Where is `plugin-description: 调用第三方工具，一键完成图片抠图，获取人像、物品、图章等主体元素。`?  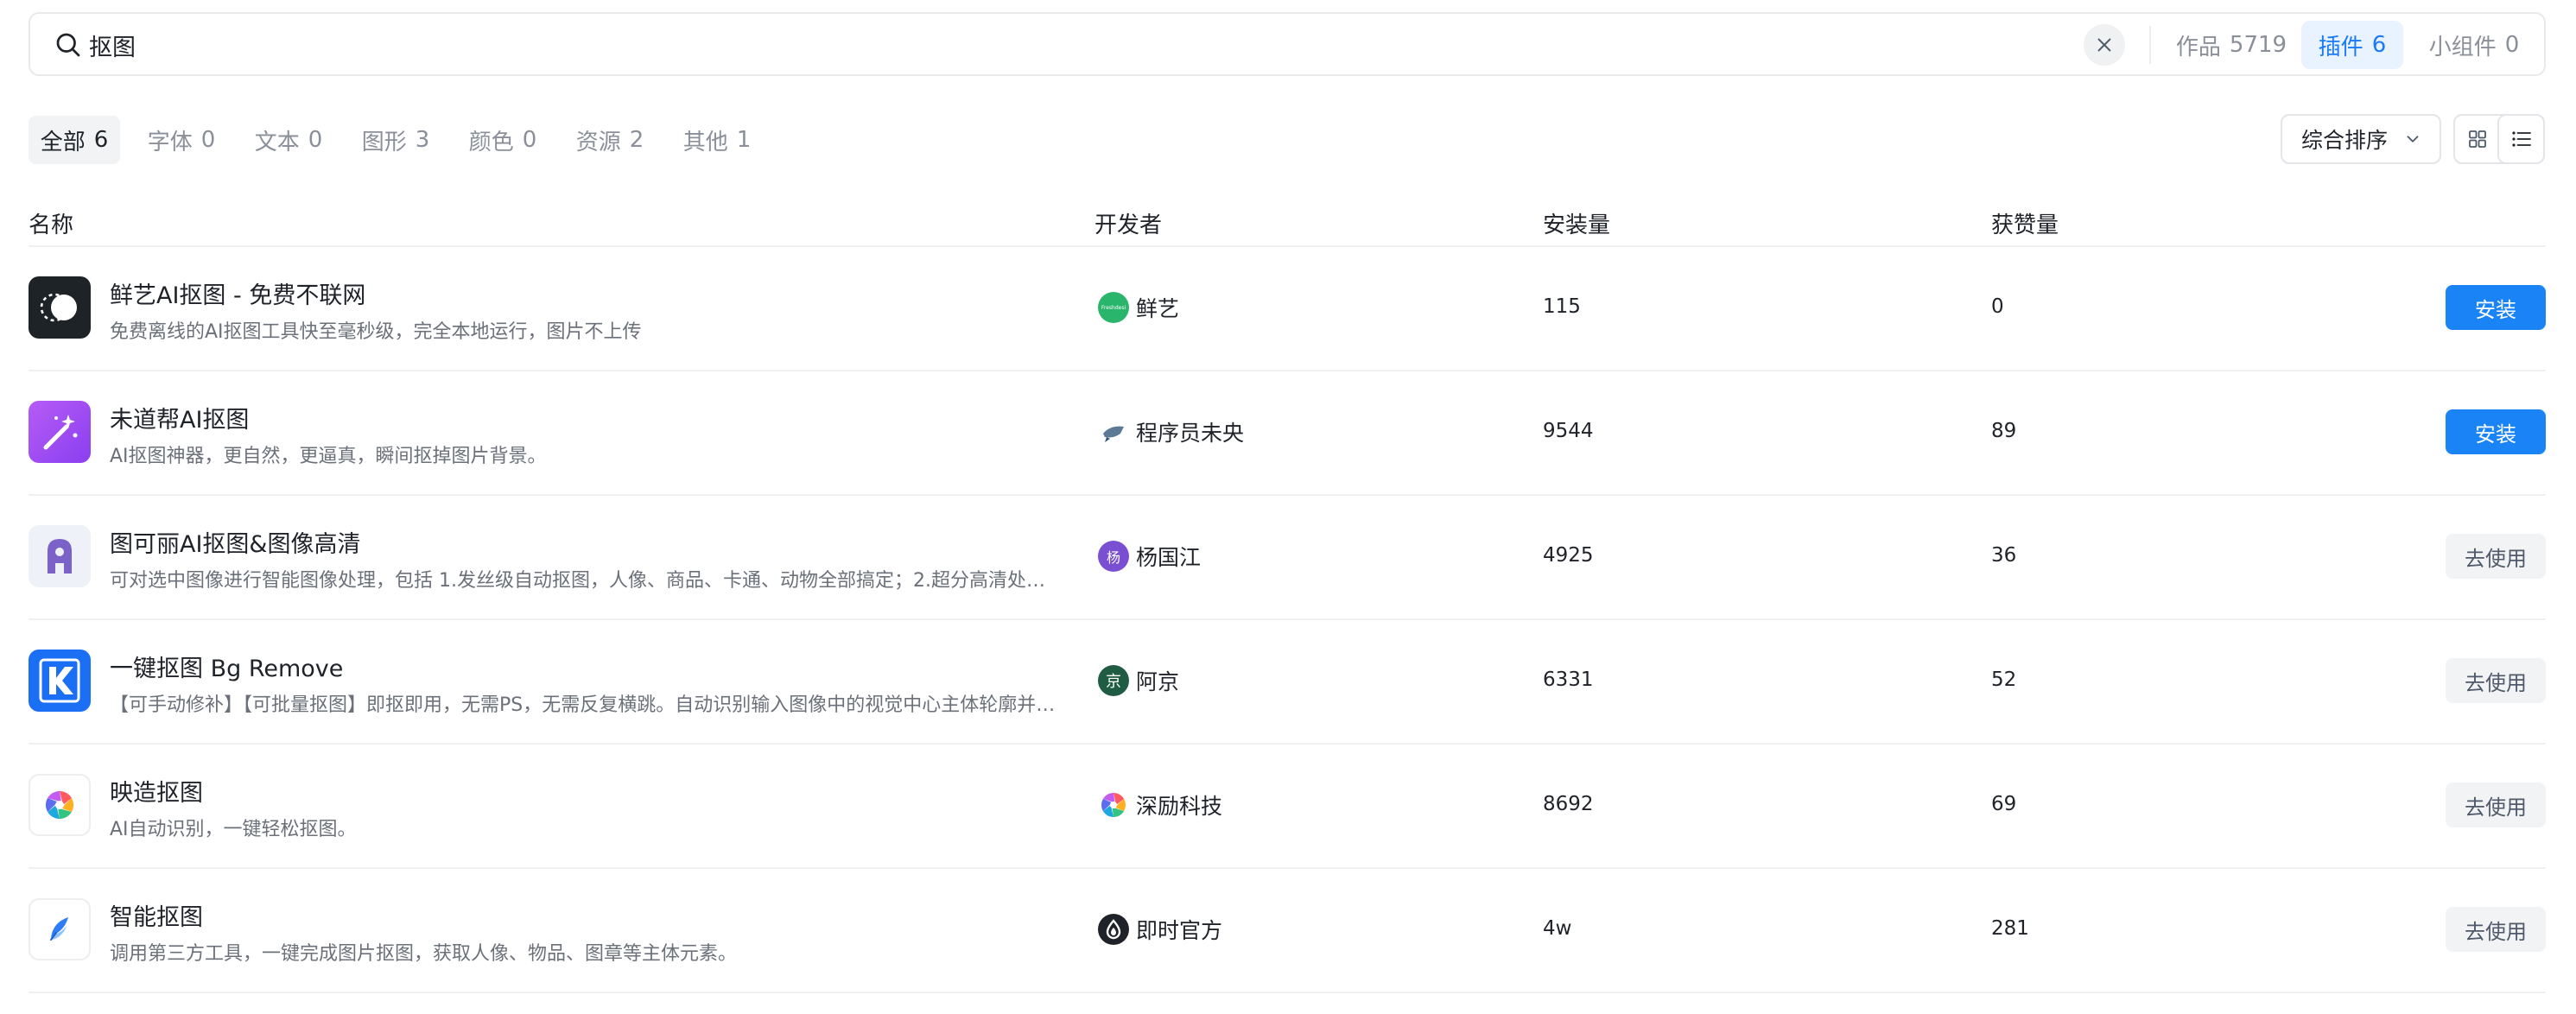
plugin-description: 调用第三方工具，一键完成图片抠图，获取人像、物品、图章等主体元素。 is located at coordinates (424, 954).